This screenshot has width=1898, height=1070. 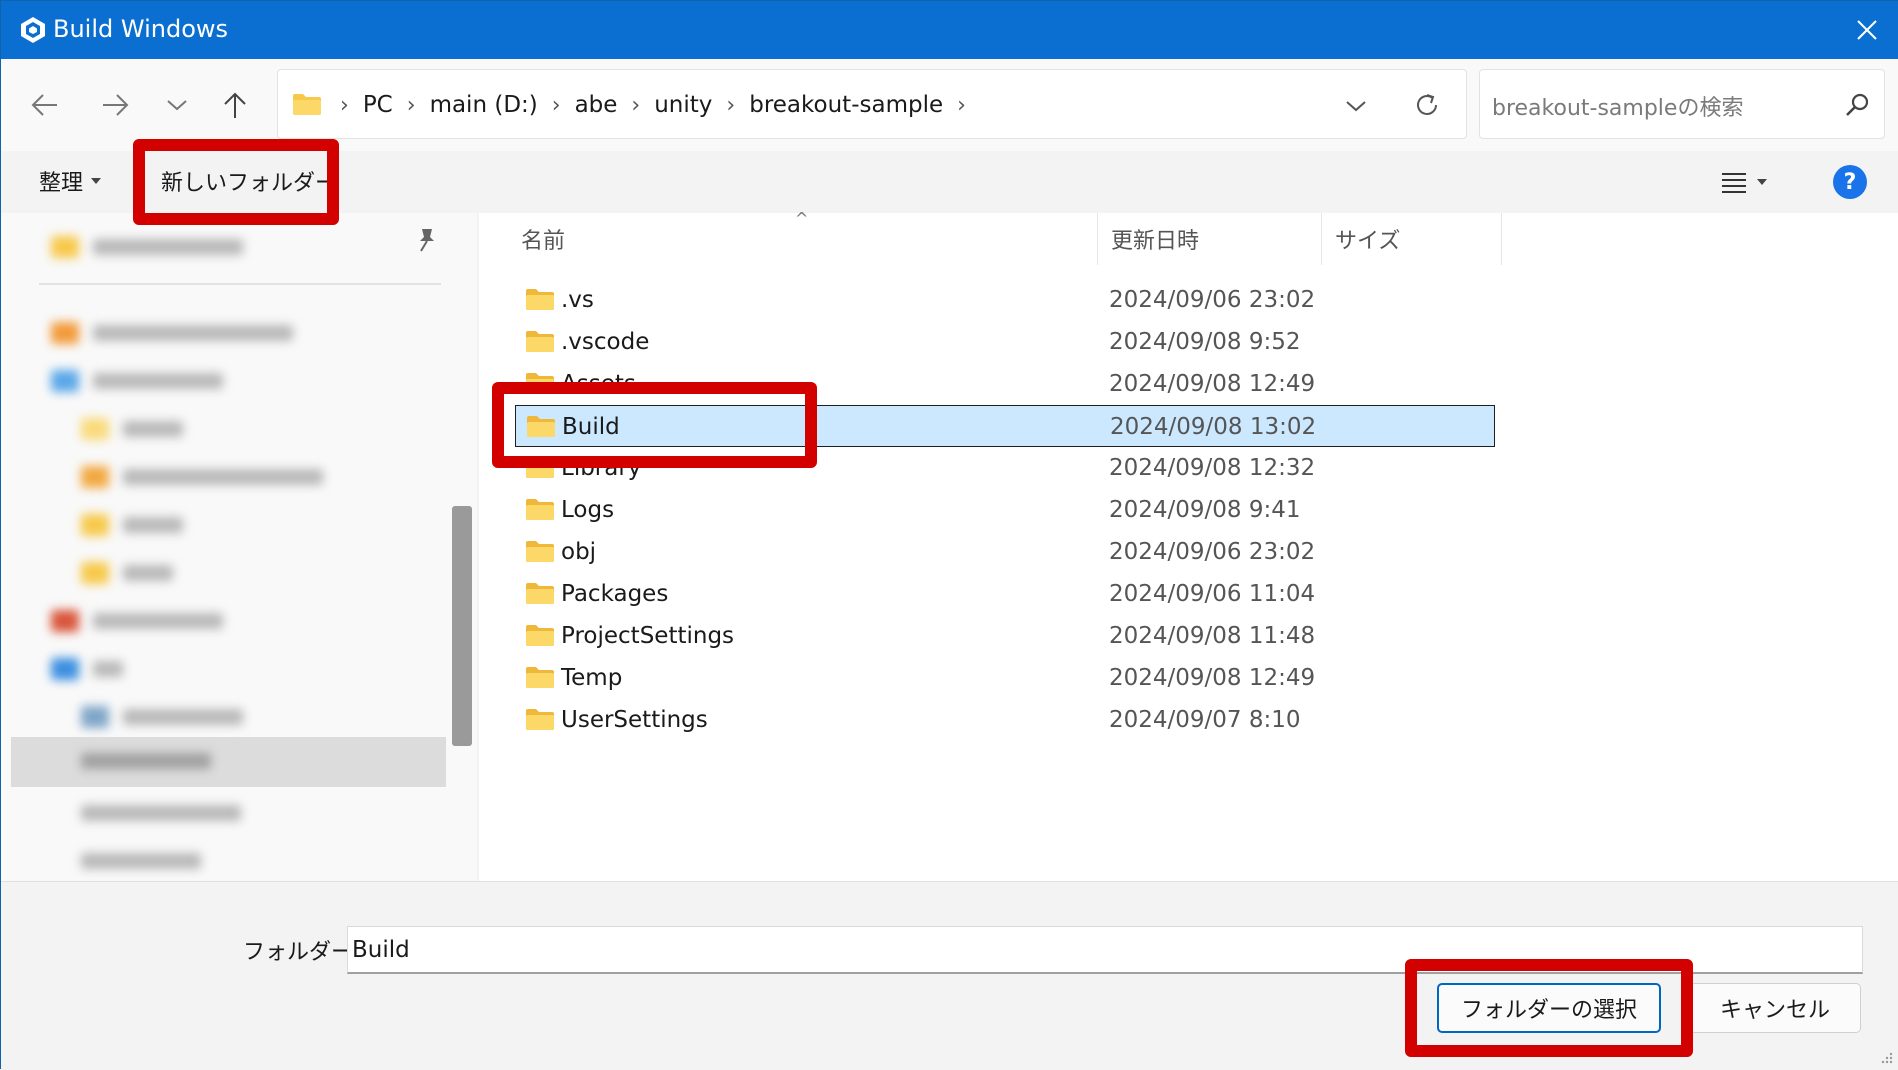 What do you see at coordinates (1775, 1008) in the screenshot?
I see `cancel-button: キャンセル` at bounding box center [1775, 1008].